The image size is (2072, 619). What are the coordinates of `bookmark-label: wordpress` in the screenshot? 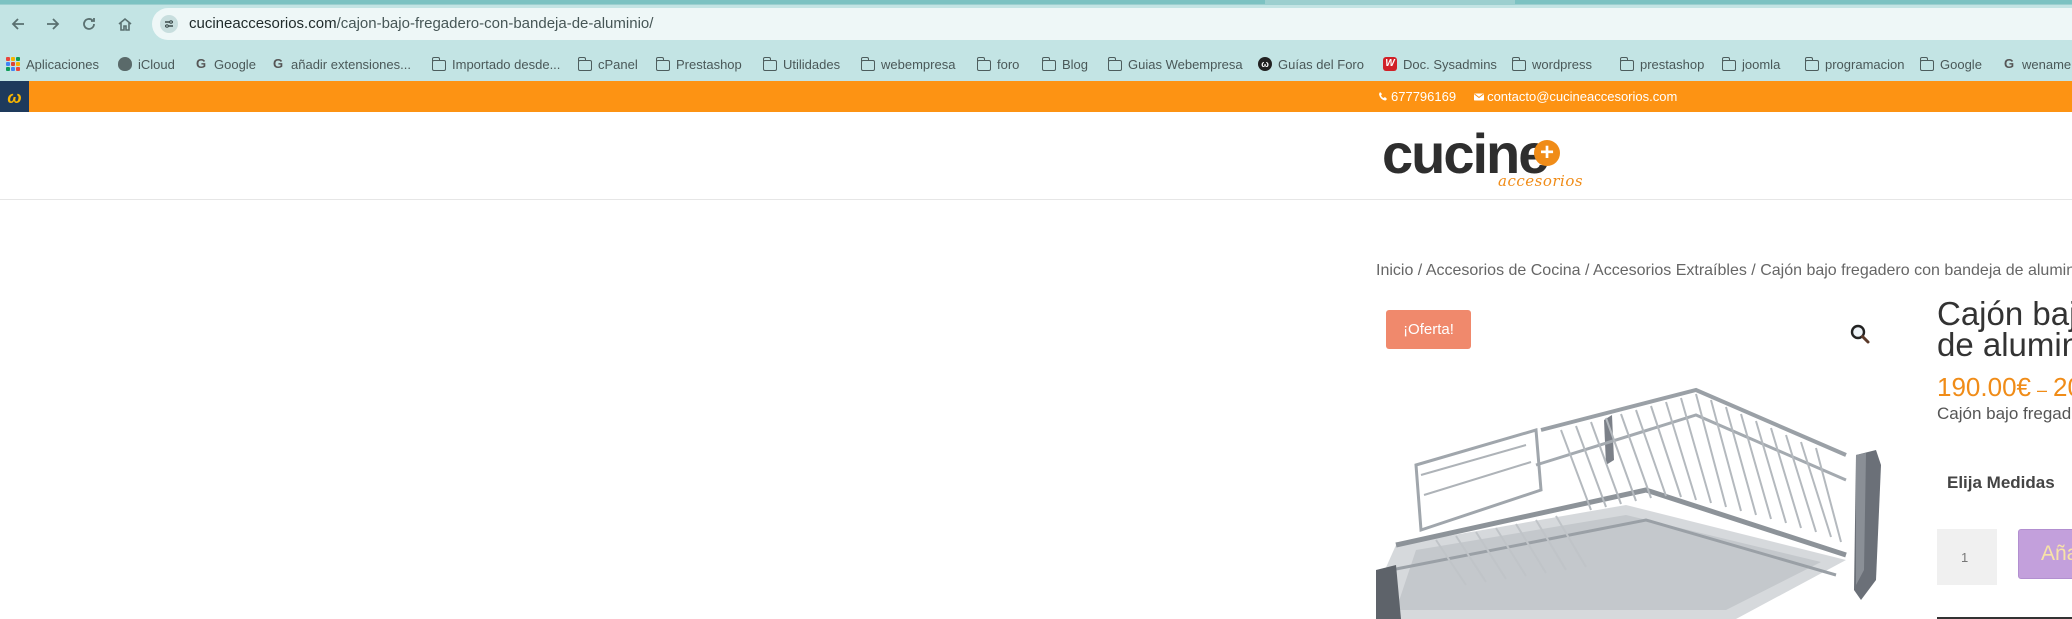 It's located at (1562, 64).